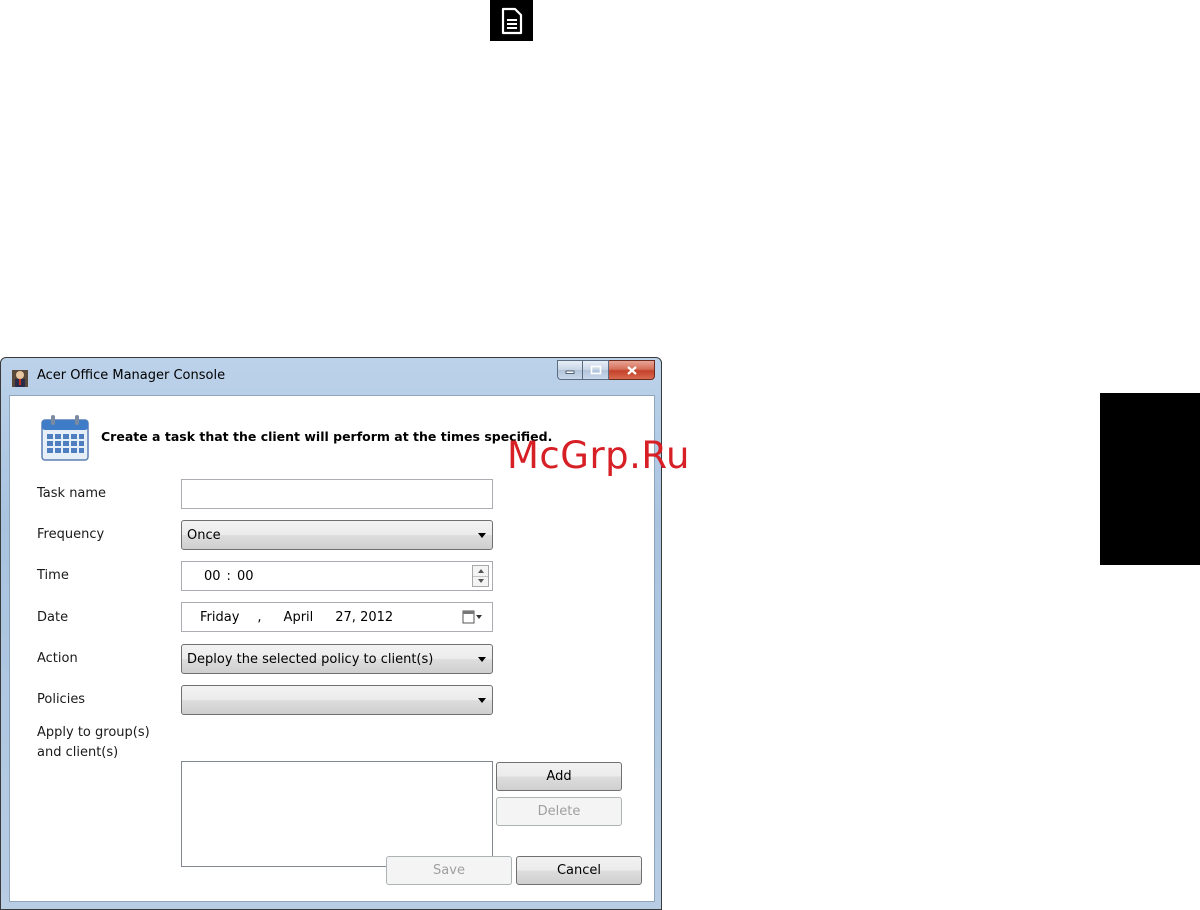 This screenshot has height=910, width=1200. Describe the element at coordinates (1150, 479) in the screenshot. I see `side-tab-marker` at that location.